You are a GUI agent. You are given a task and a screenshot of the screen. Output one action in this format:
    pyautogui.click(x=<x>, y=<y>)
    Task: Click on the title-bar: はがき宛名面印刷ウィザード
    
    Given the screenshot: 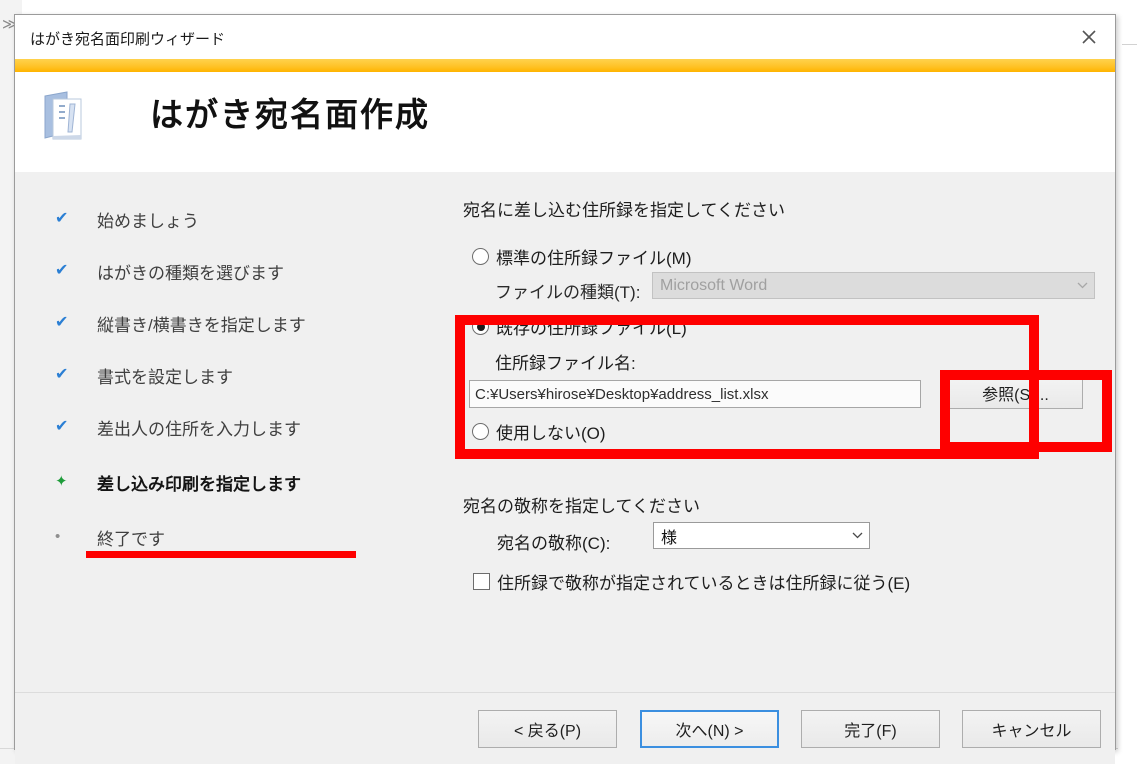 What is the action you would take?
    pyautogui.click(x=565, y=37)
    